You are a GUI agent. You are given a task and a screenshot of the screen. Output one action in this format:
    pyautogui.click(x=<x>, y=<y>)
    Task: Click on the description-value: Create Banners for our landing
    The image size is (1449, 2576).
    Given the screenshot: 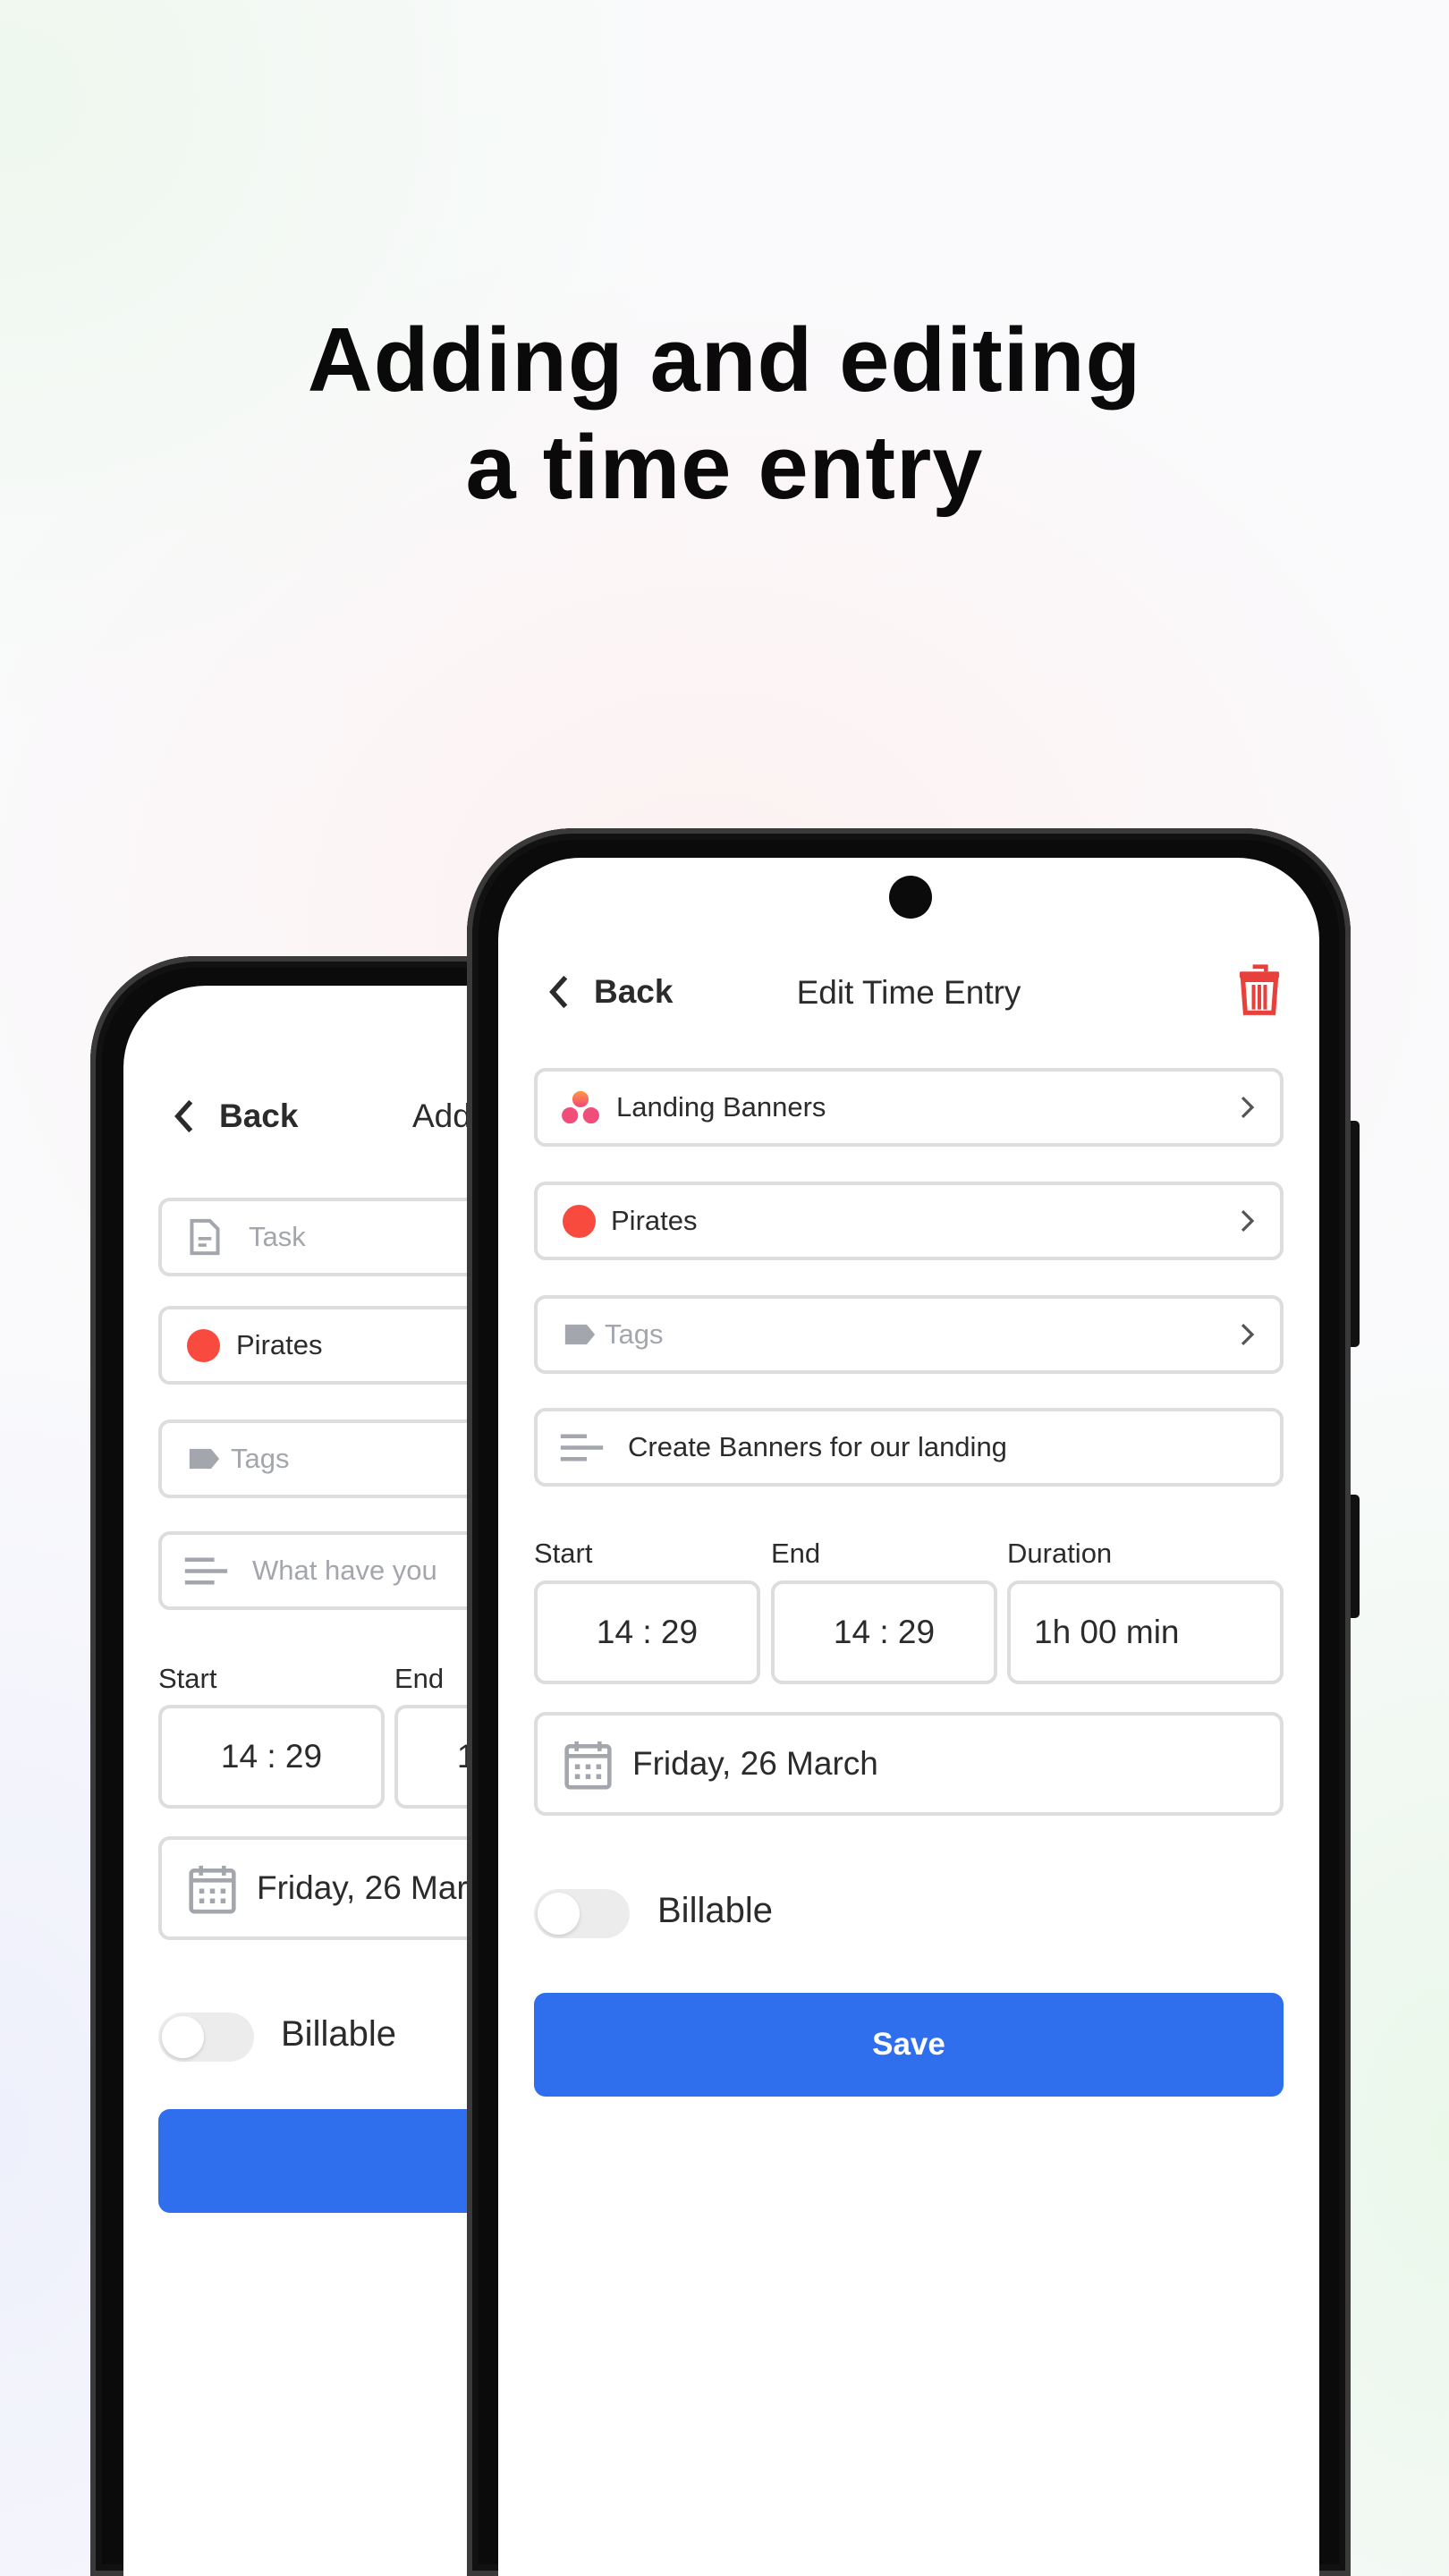 What is the action you would take?
    pyautogui.click(x=817, y=1446)
    